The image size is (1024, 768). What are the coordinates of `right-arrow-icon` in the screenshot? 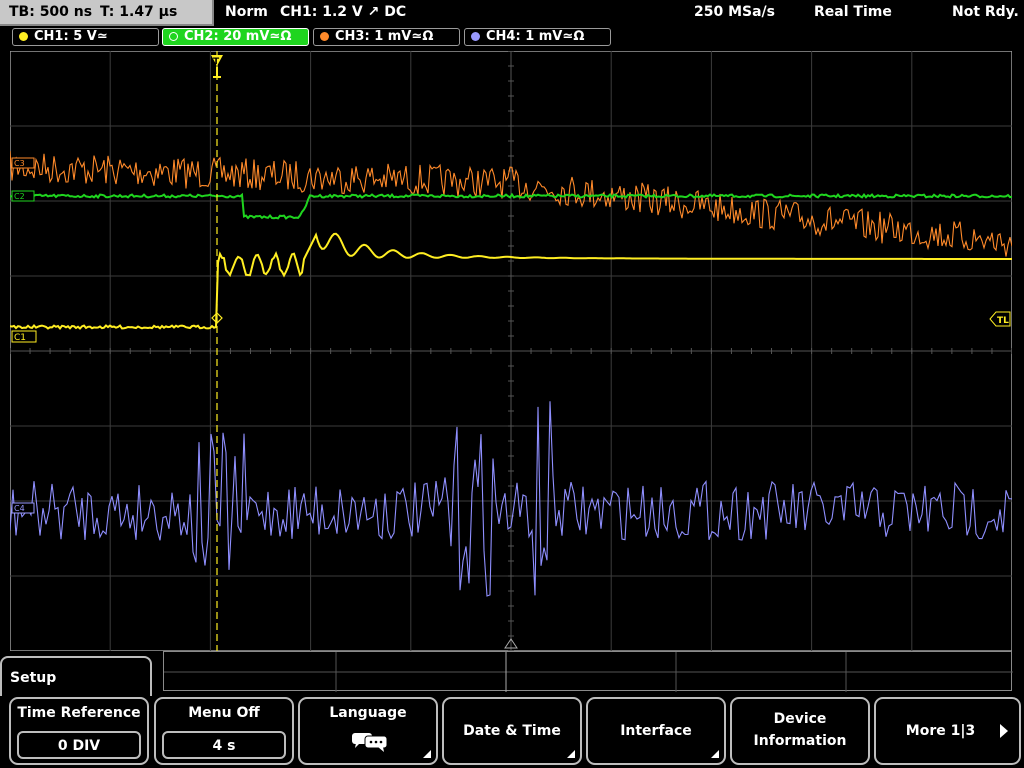 It's located at (1004, 731).